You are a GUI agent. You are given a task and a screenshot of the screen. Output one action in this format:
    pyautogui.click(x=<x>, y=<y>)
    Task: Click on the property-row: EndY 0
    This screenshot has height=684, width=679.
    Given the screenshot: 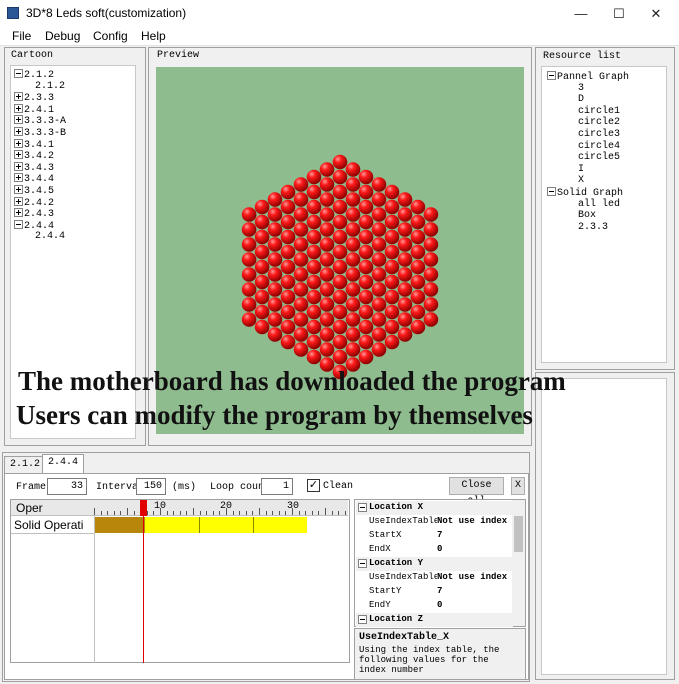 What is the action you would take?
    pyautogui.click(x=434, y=606)
    